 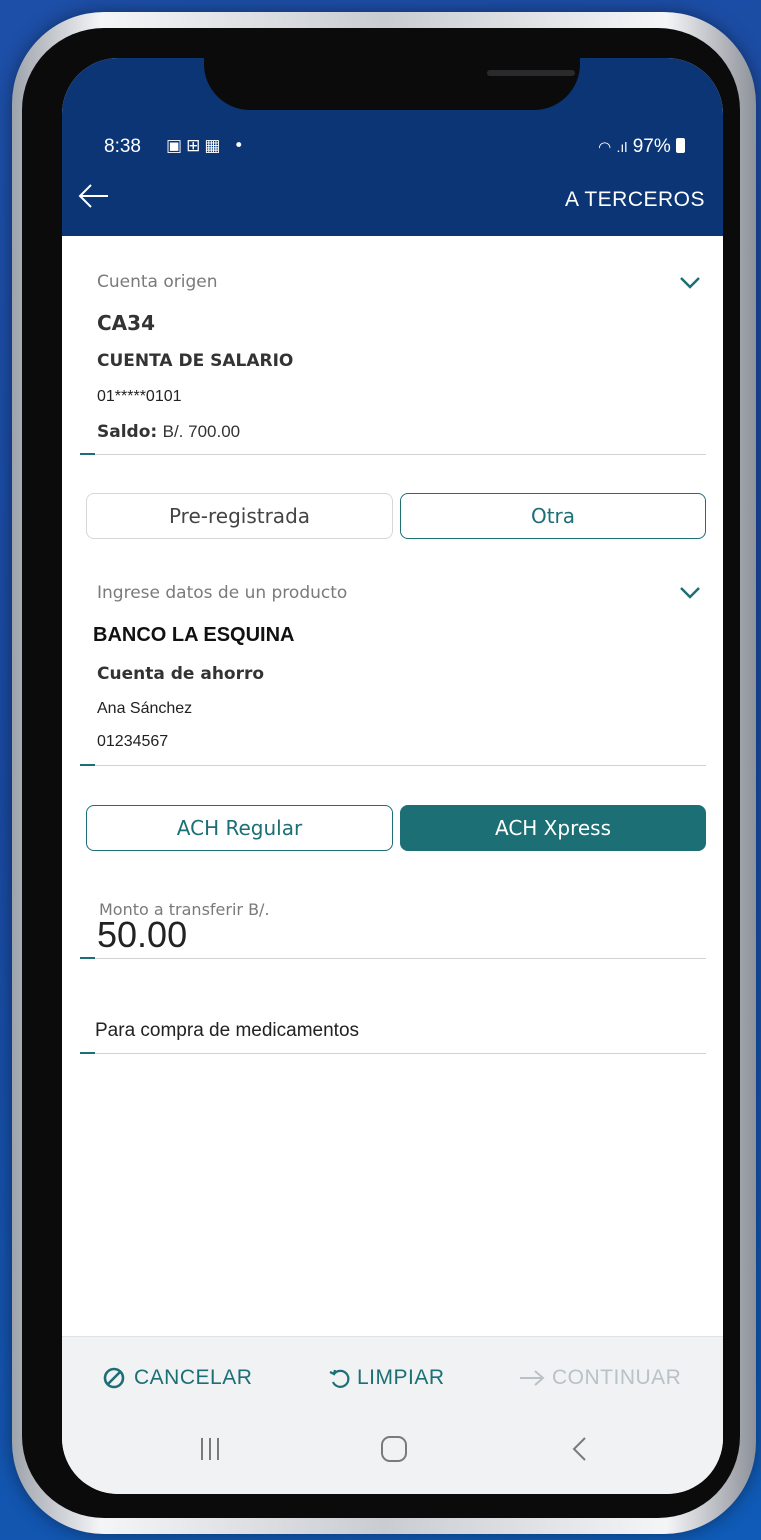 What do you see at coordinates (680, 145) in the screenshot?
I see `battery-icon` at bounding box center [680, 145].